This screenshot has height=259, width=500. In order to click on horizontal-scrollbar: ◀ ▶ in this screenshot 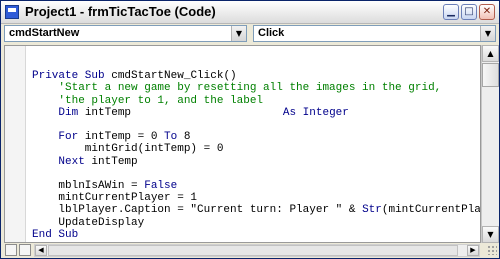, I will do `click(257, 250)`.